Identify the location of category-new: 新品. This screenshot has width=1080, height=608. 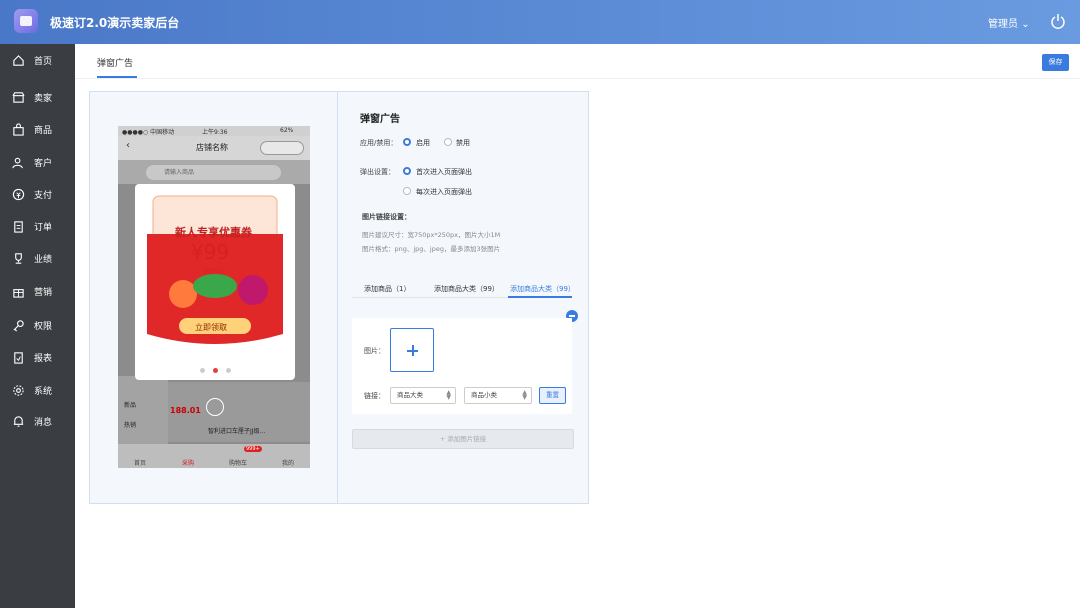
(130, 405).